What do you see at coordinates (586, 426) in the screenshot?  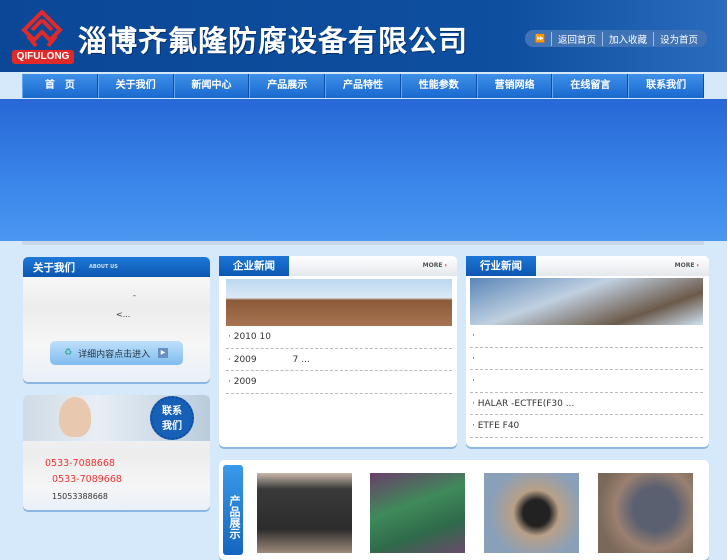 I see `news-item: · ETFE F40` at bounding box center [586, 426].